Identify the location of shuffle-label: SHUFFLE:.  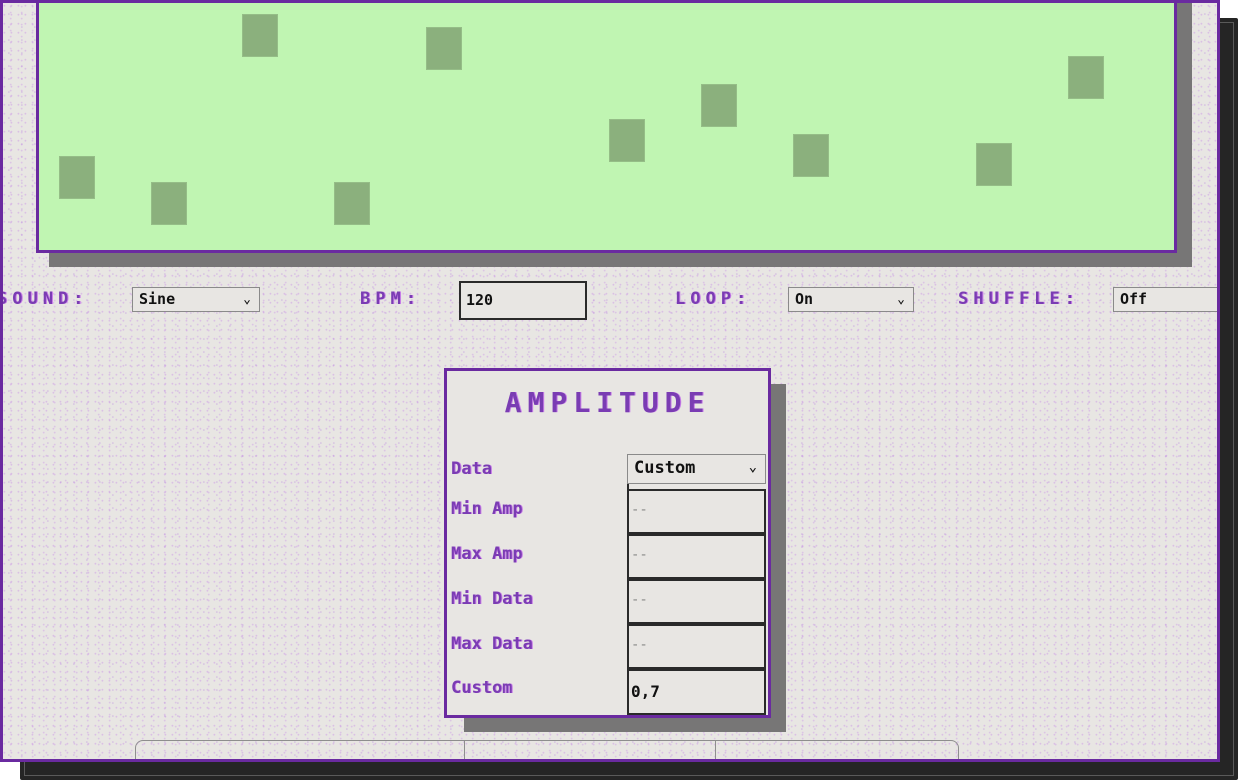
(1019, 299).